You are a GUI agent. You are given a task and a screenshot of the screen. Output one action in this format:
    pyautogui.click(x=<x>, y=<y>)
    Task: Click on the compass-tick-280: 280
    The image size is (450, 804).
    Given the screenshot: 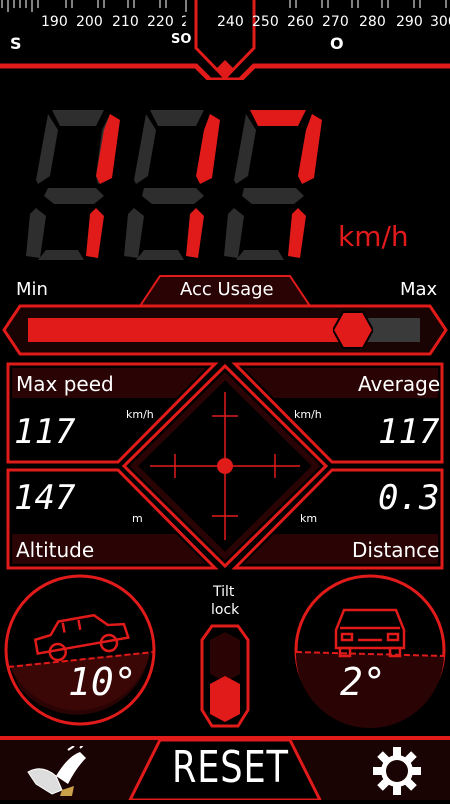 What is the action you would take?
    pyautogui.click(x=372, y=22)
    